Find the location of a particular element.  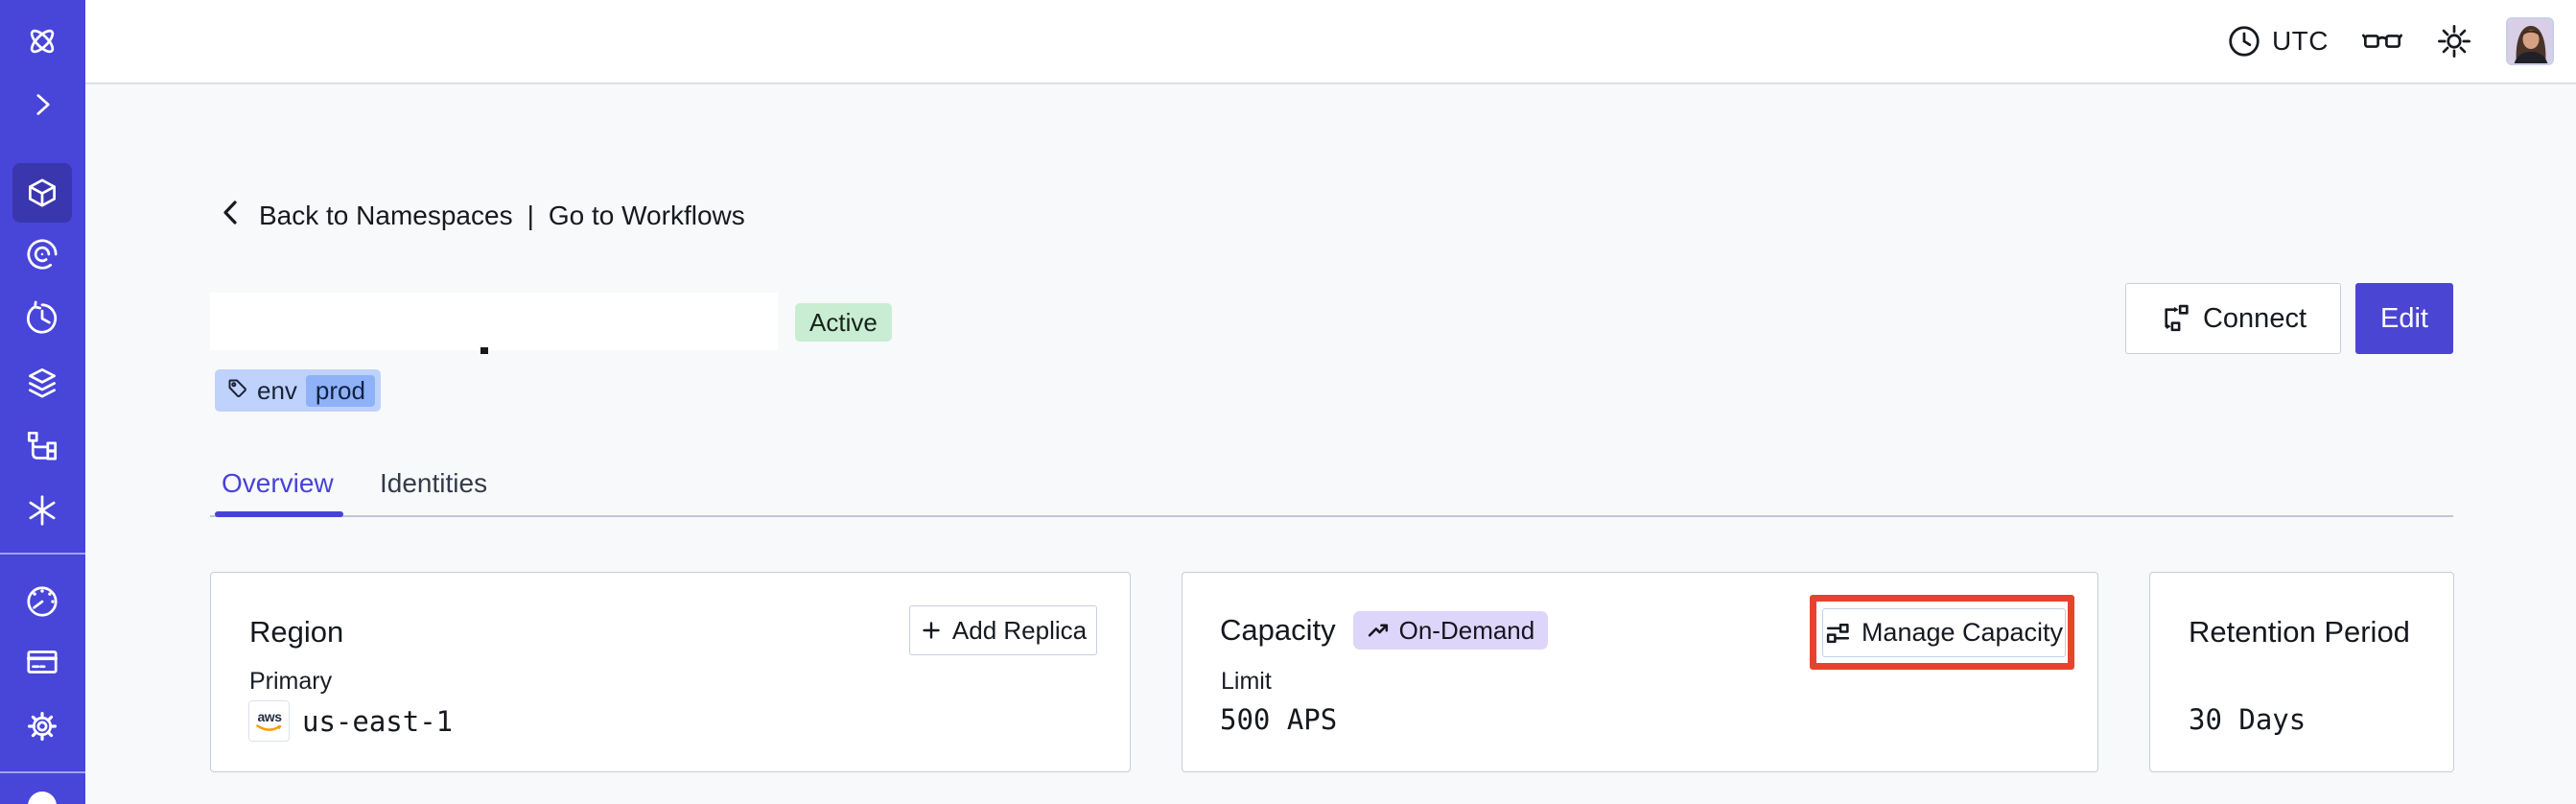

billing-card-icon is located at coordinates (42, 662).